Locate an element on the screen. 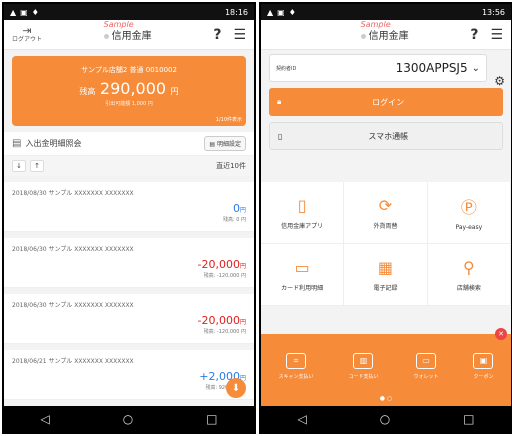 The image size is (512, 436). section-title: 入出金明細照会 is located at coordinates (53, 143).